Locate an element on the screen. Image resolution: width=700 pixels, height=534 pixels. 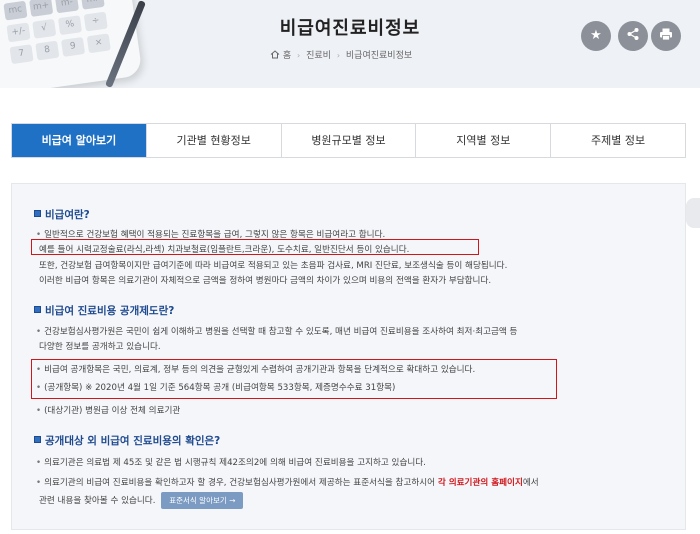
tab-institution-status: 기관별 현황정보 is located at coordinates (214, 140).